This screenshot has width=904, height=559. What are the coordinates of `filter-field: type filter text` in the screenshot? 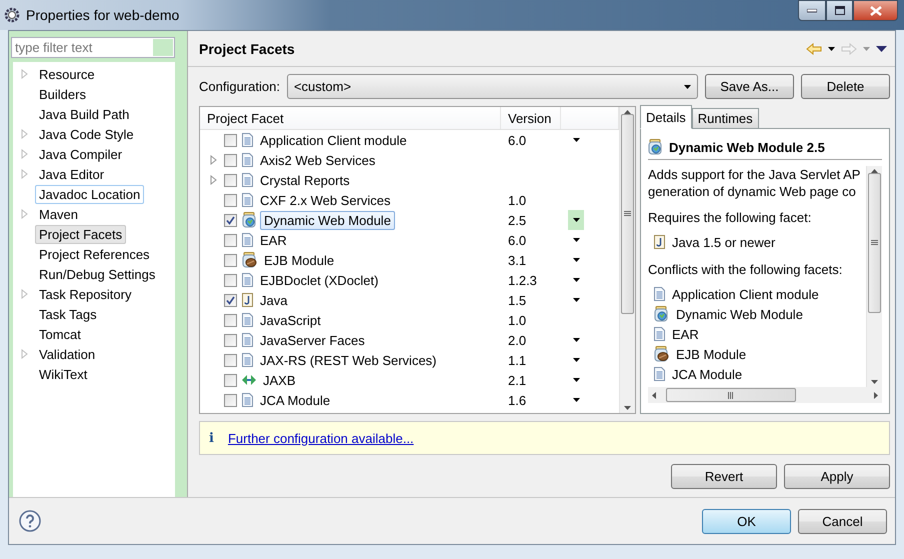 It's located at (93, 47).